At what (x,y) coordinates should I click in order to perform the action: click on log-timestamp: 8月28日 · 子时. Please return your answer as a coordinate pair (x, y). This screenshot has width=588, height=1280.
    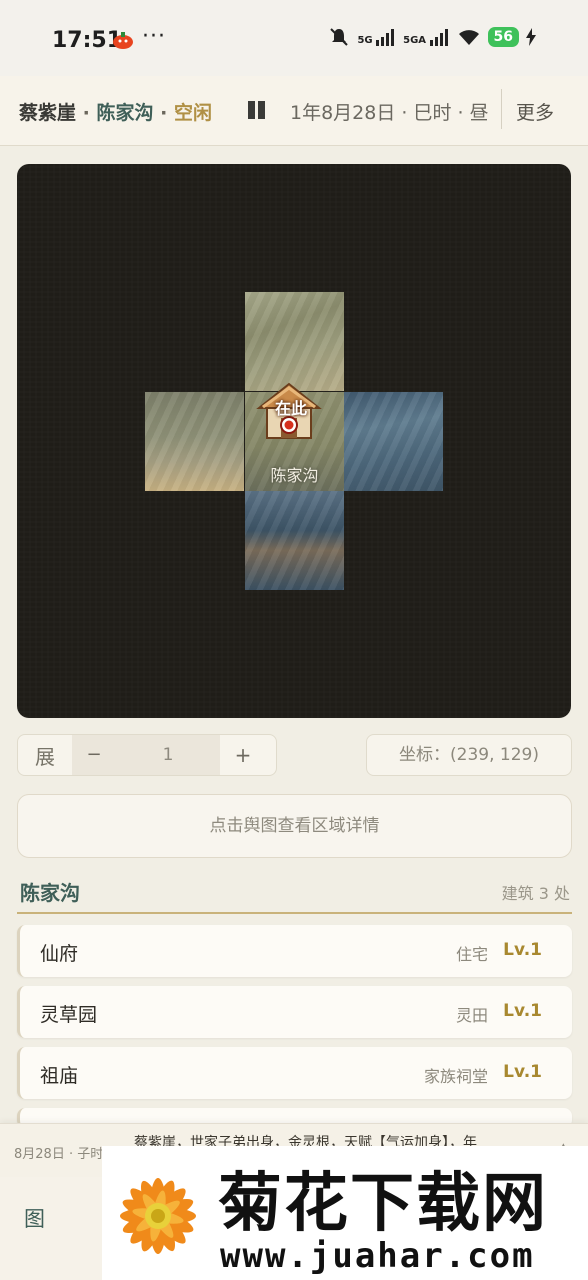
    Looking at the image, I should click on (59, 1154).